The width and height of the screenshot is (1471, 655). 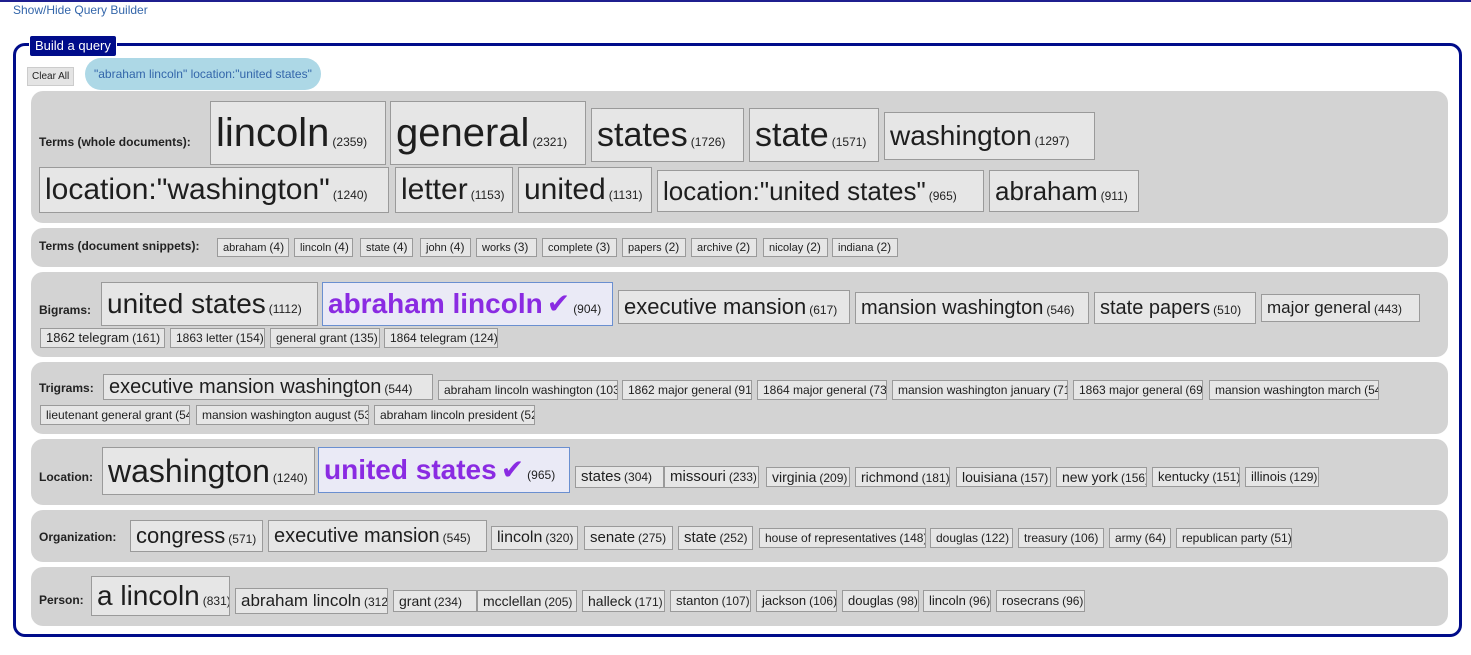 I want to click on facet-chip: state (1571), so click(x=814, y=135).